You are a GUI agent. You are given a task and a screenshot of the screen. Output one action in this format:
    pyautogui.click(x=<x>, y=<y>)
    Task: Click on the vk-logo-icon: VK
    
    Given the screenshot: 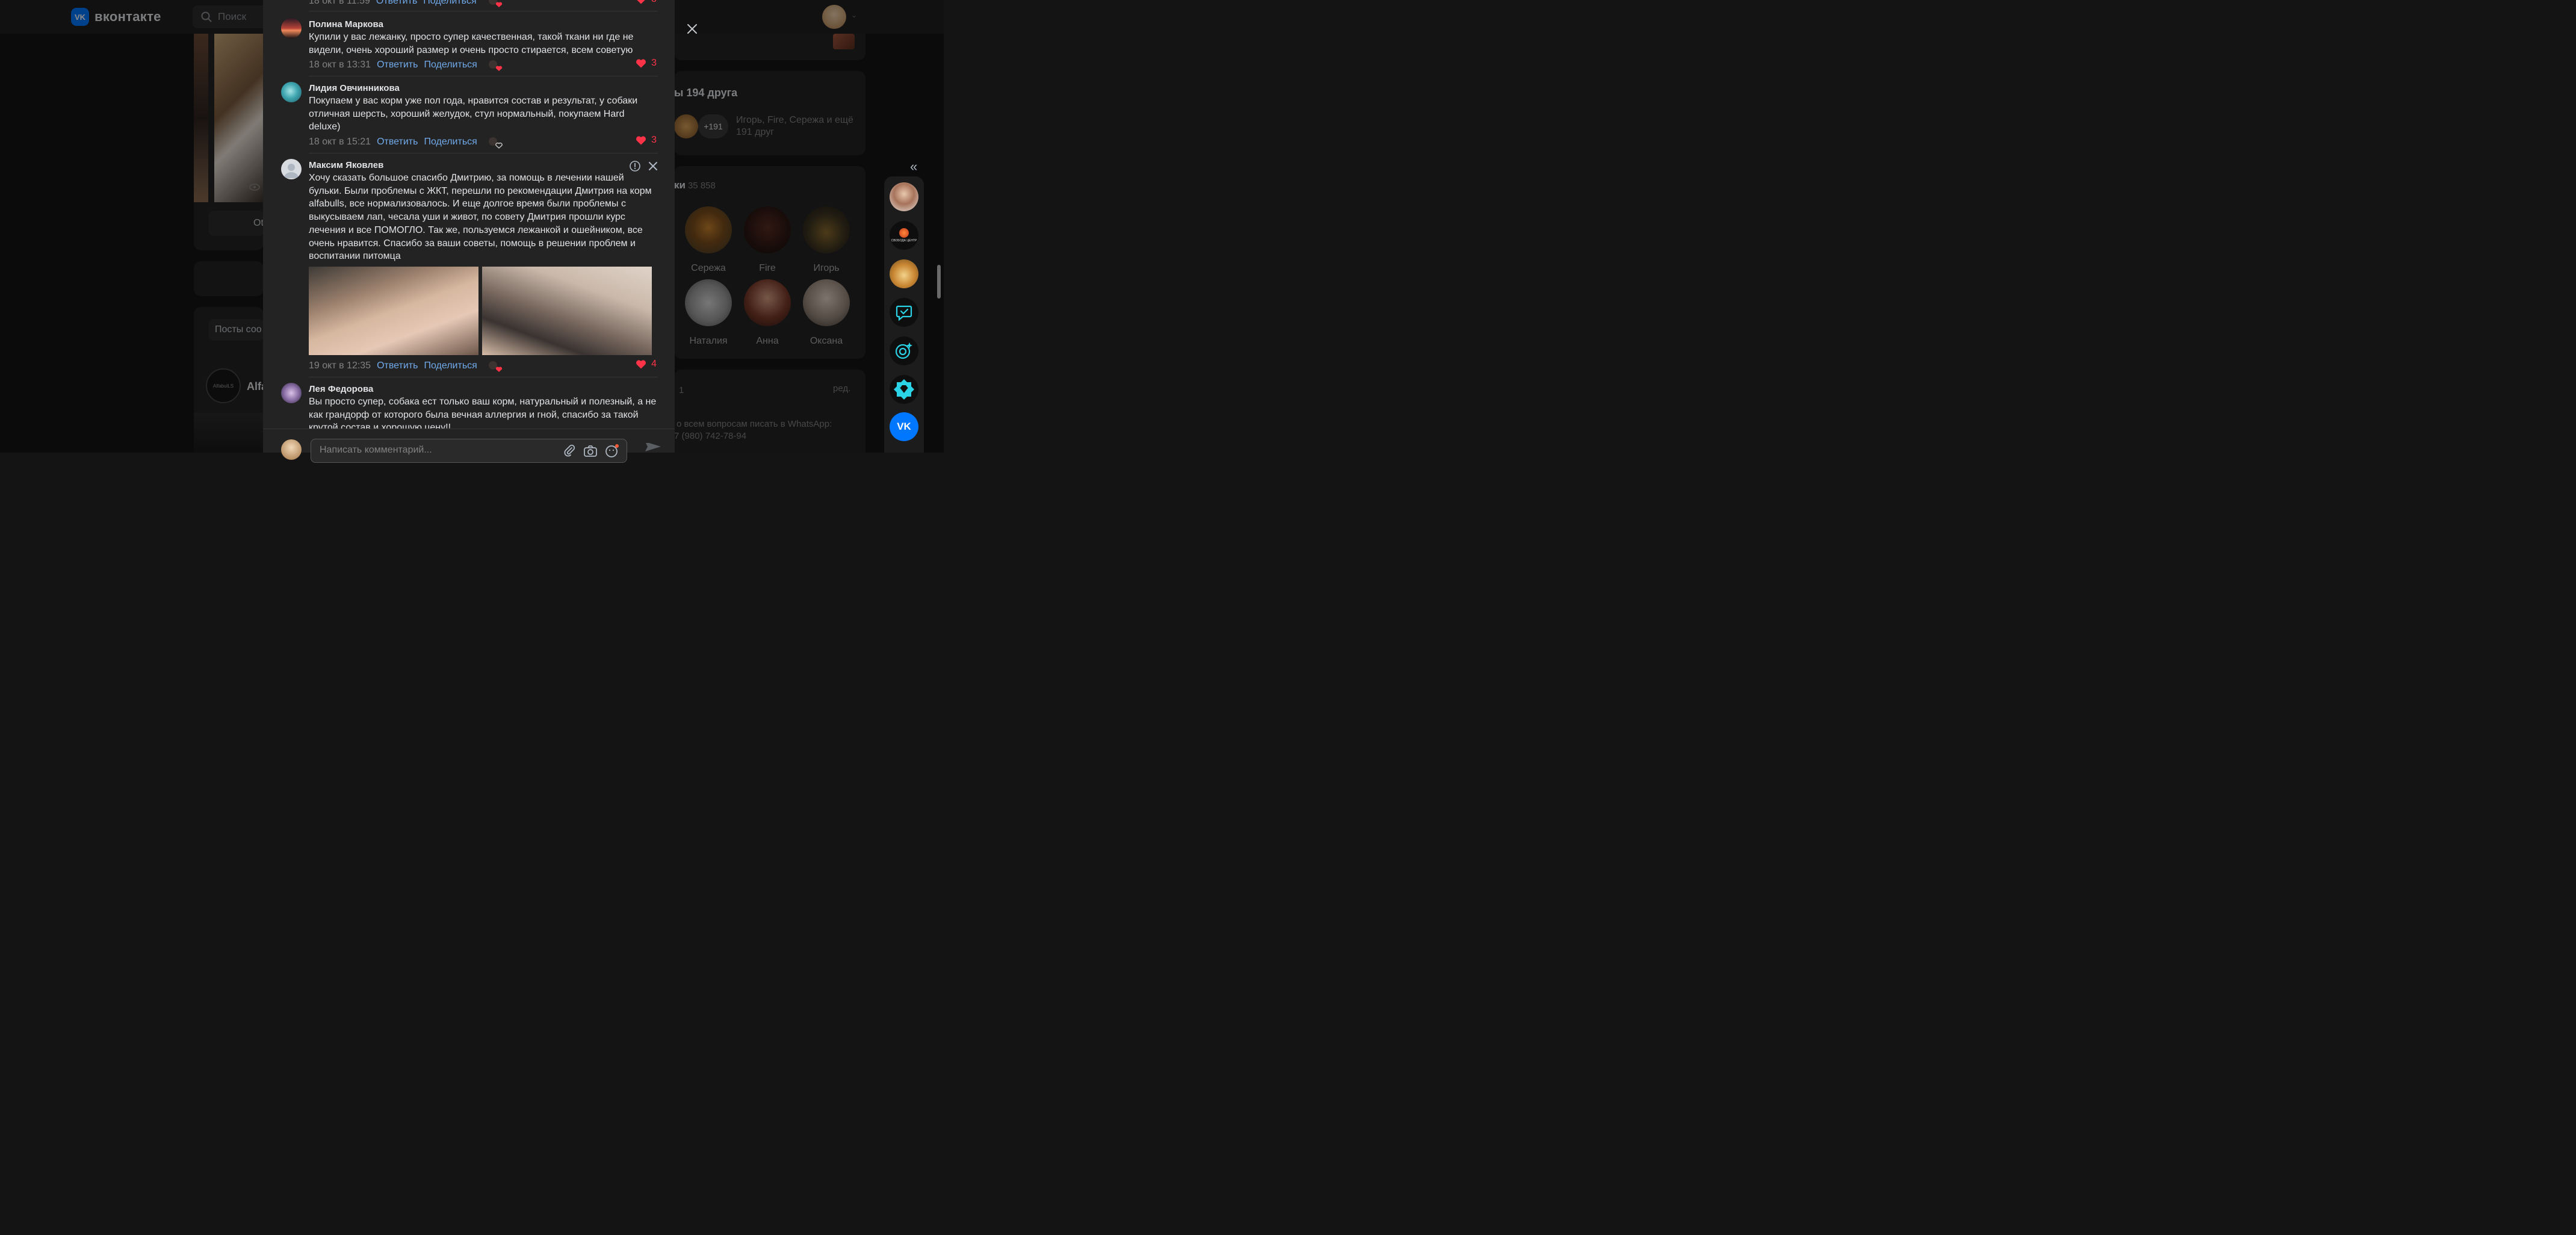 What is the action you would take?
    pyautogui.click(x=904, y=426)
    